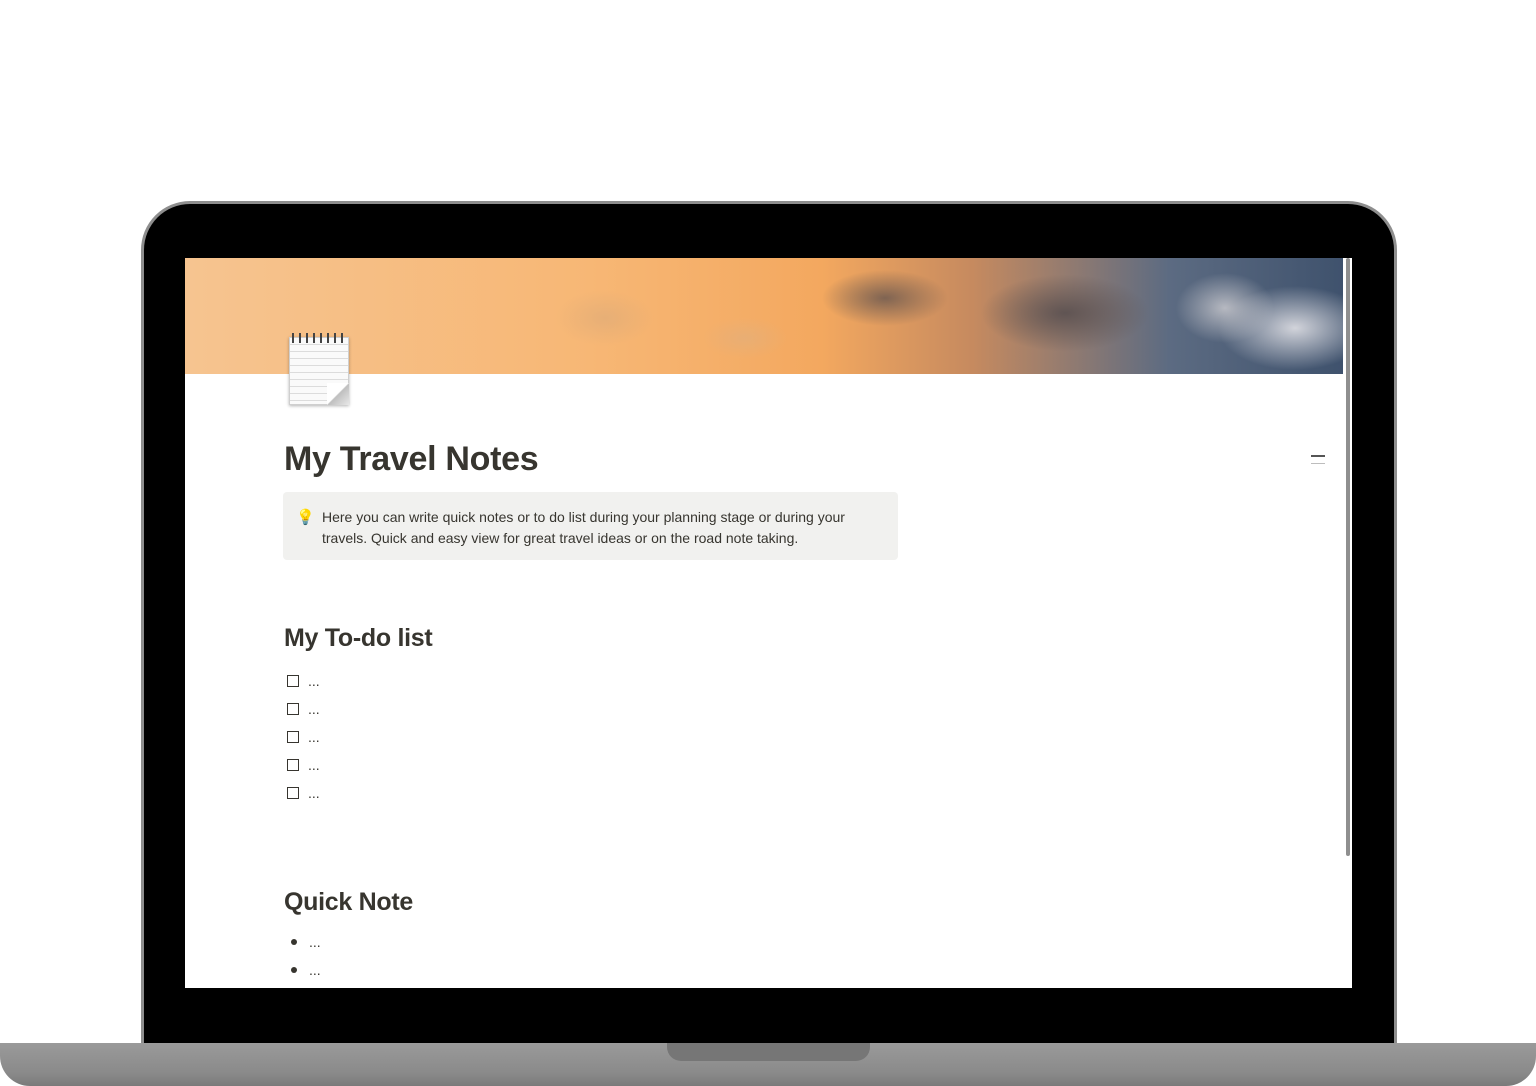 This screenshot has height=1086, width=1536. I want to click on todo-heading: My To-do list, so click(358, 638).